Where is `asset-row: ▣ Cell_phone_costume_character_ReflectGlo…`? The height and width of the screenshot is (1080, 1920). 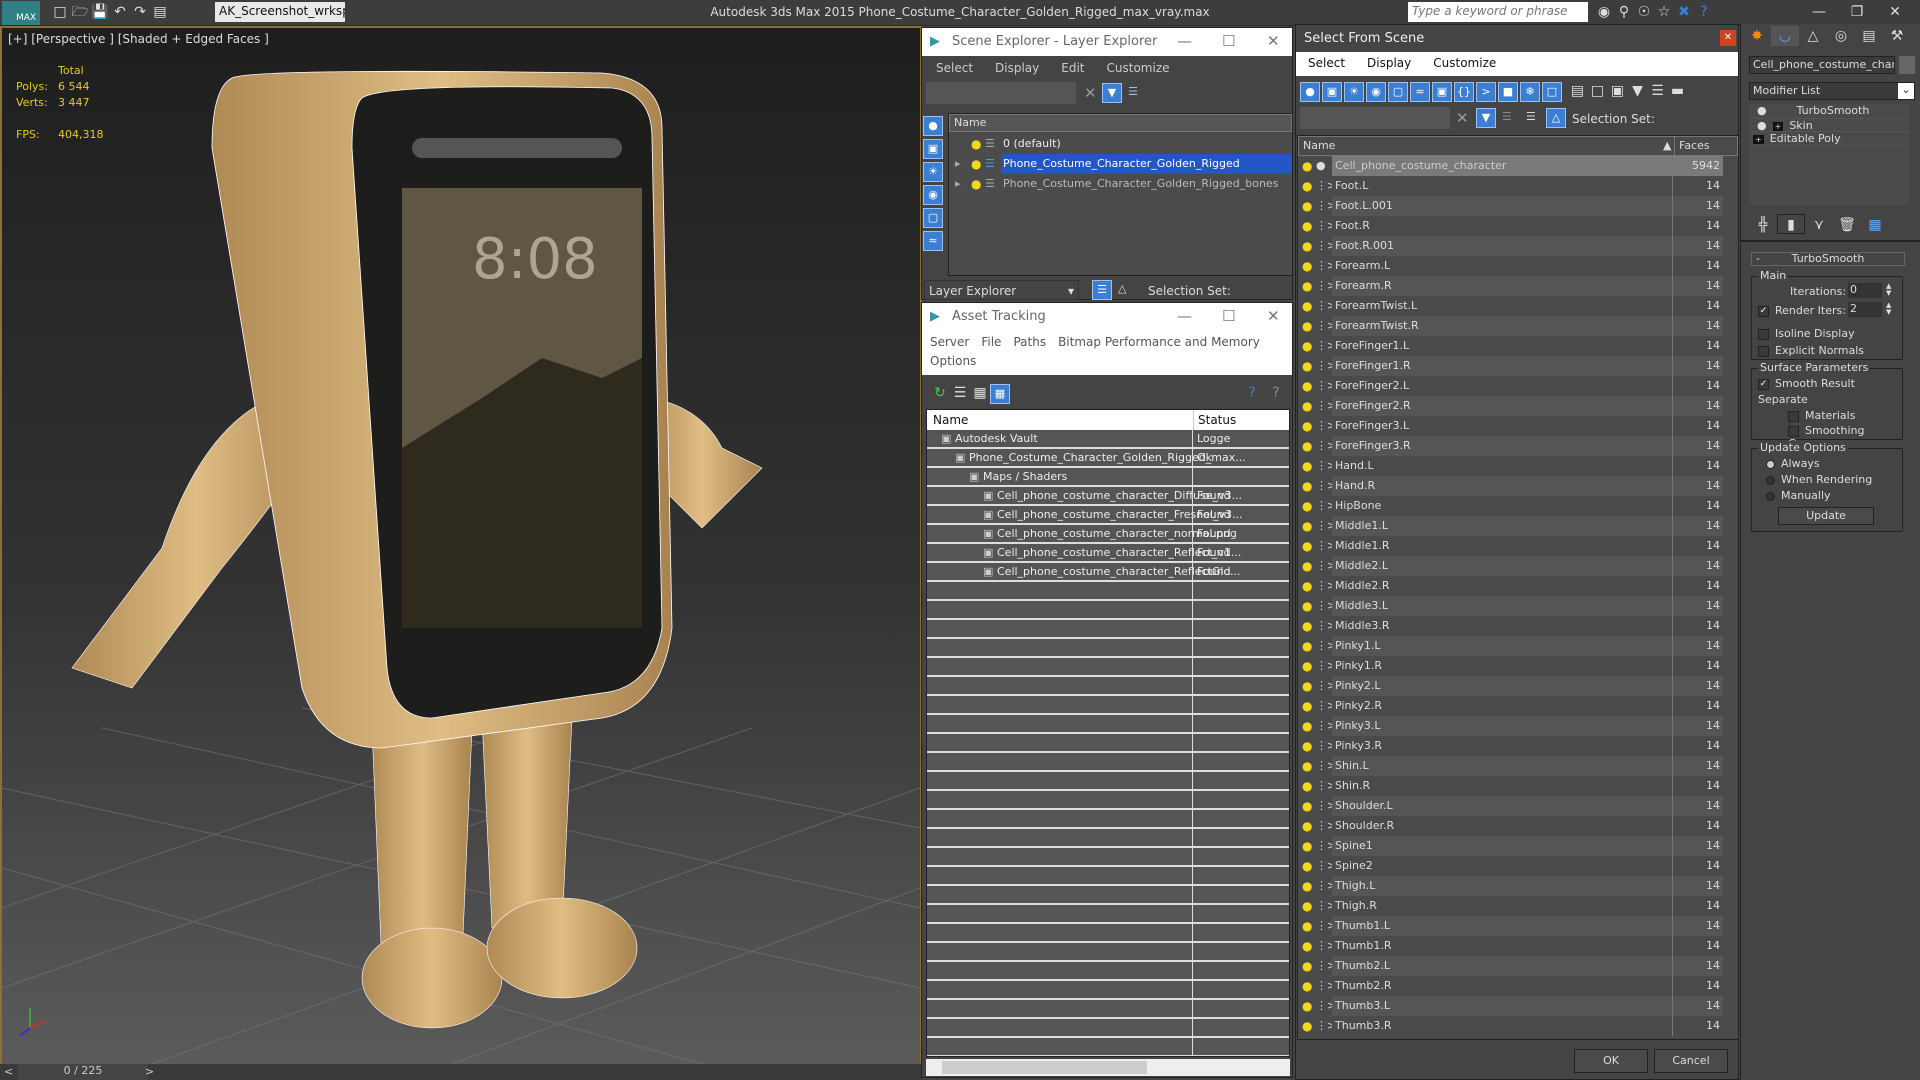
asset-row: ▣ Cell_phone_costume_character_ReflectGlo… is located at coordinates (1108, 571).